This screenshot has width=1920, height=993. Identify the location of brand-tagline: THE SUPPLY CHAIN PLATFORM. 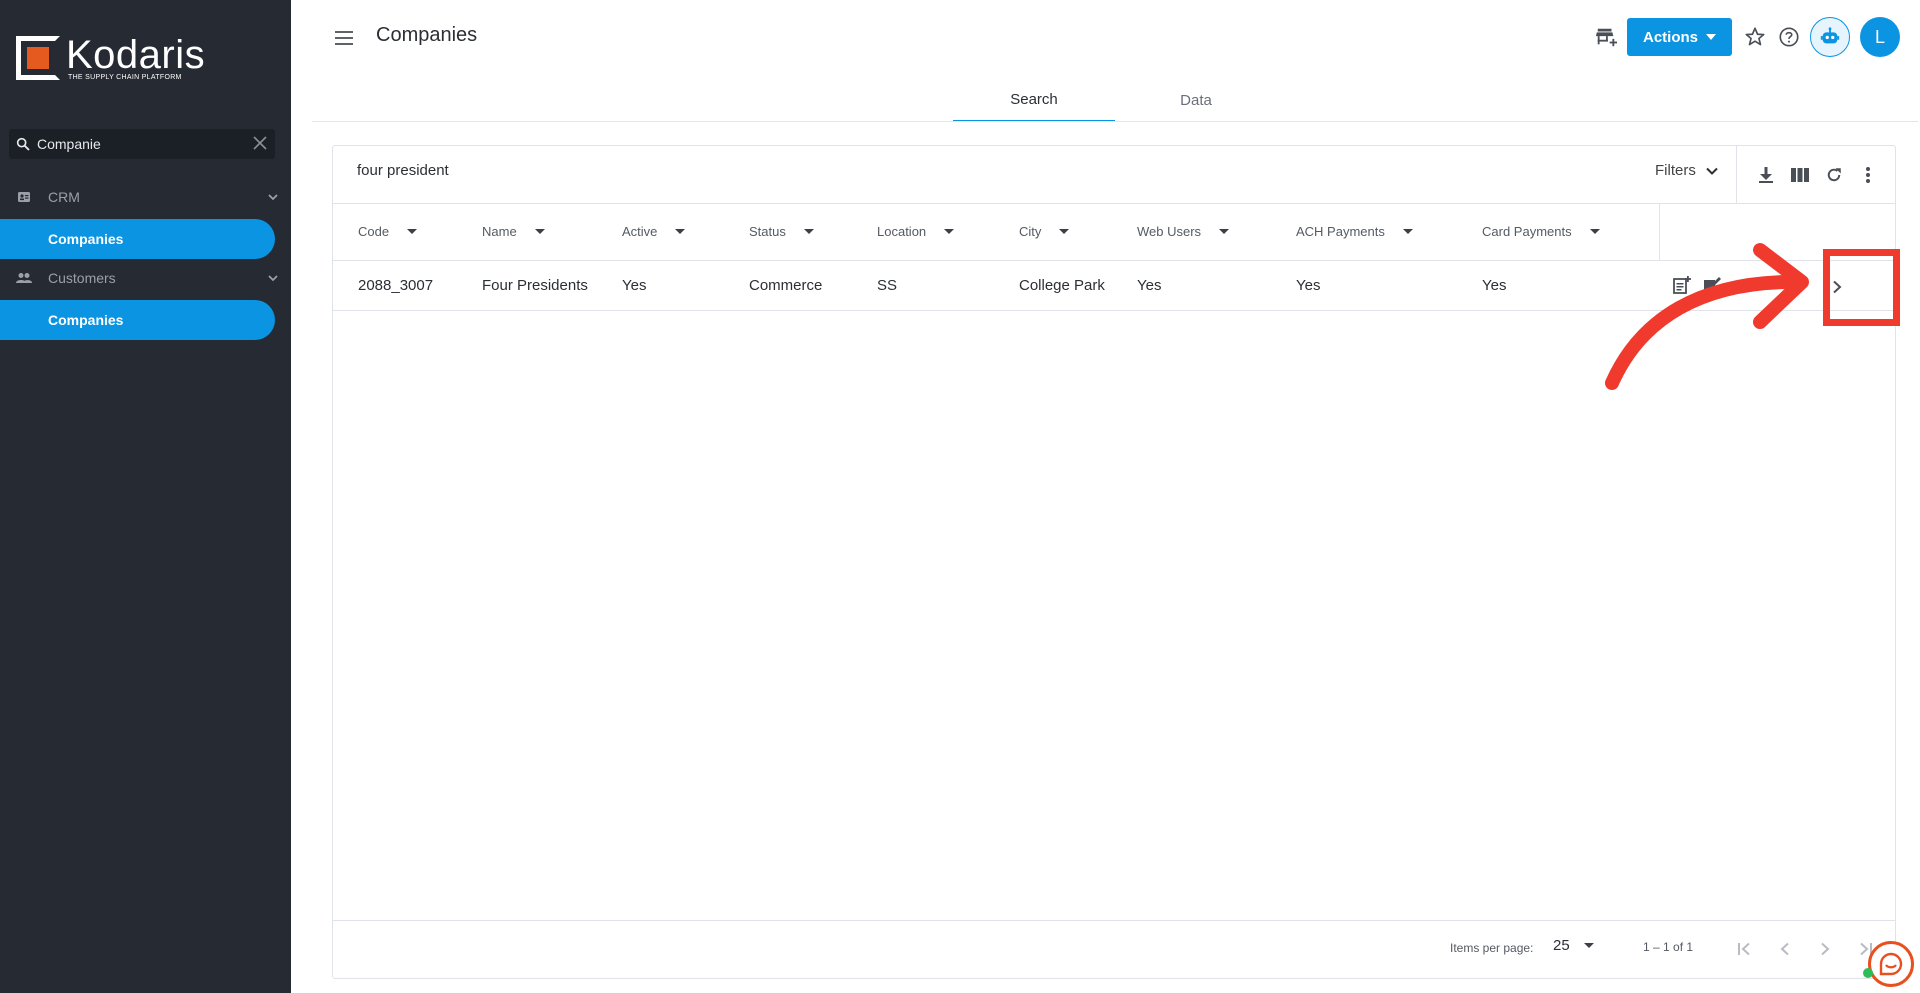
(125, 77).